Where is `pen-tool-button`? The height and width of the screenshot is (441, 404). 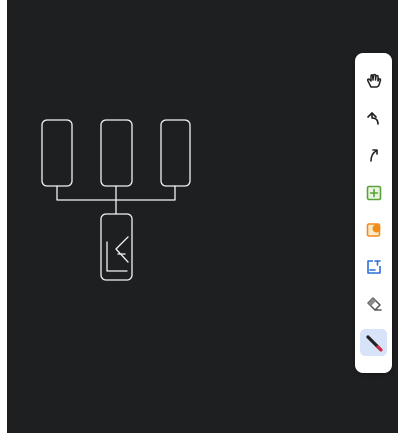
pen-tool-button is located at coordinates (373, 342).